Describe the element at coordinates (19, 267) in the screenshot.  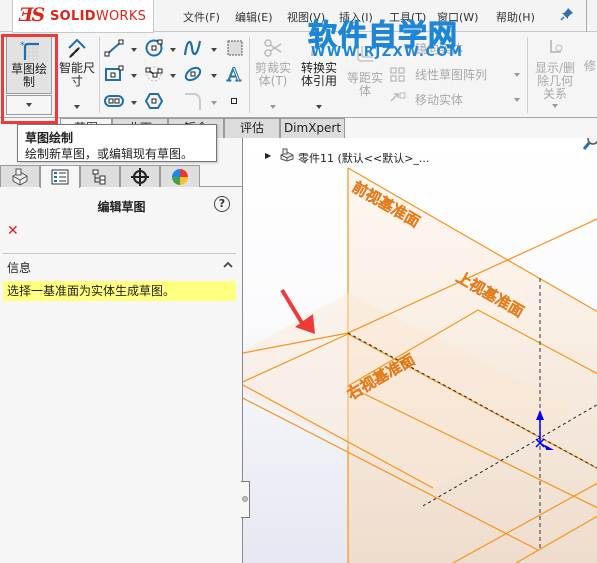
I see `info-section-label: 信息` at that location.